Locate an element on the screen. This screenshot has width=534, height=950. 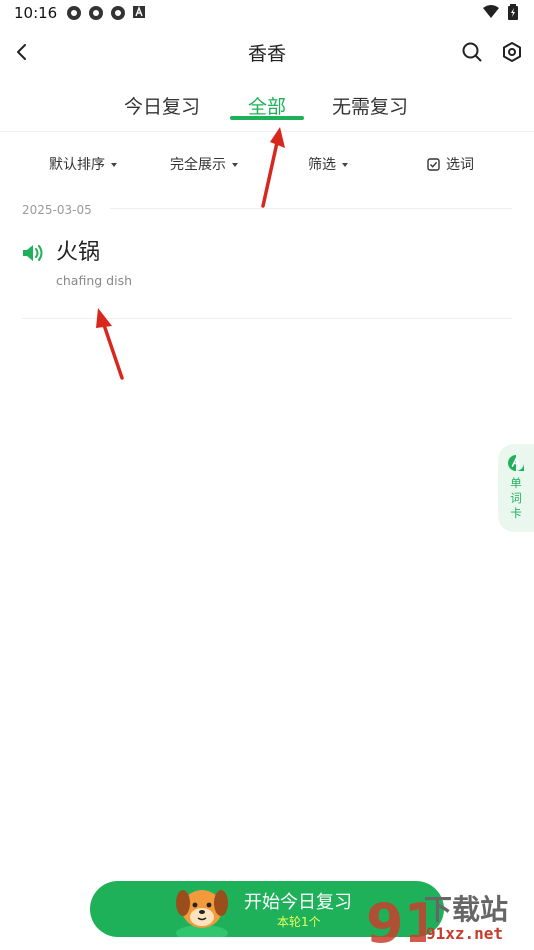
notification-icons is located at coordinates (106, 13).